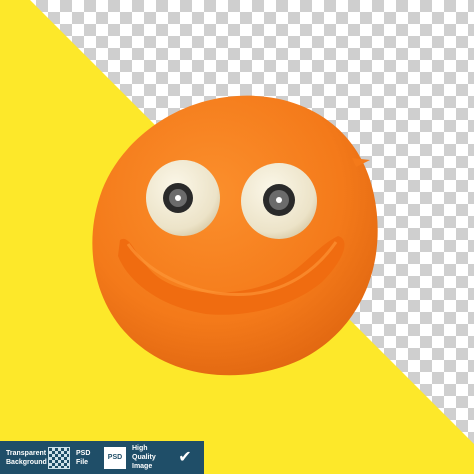  What do you see at coordinates (115, 457) in the screenshot?
I see `psd-file-icon: PSD` at bounding box center [115, 457].